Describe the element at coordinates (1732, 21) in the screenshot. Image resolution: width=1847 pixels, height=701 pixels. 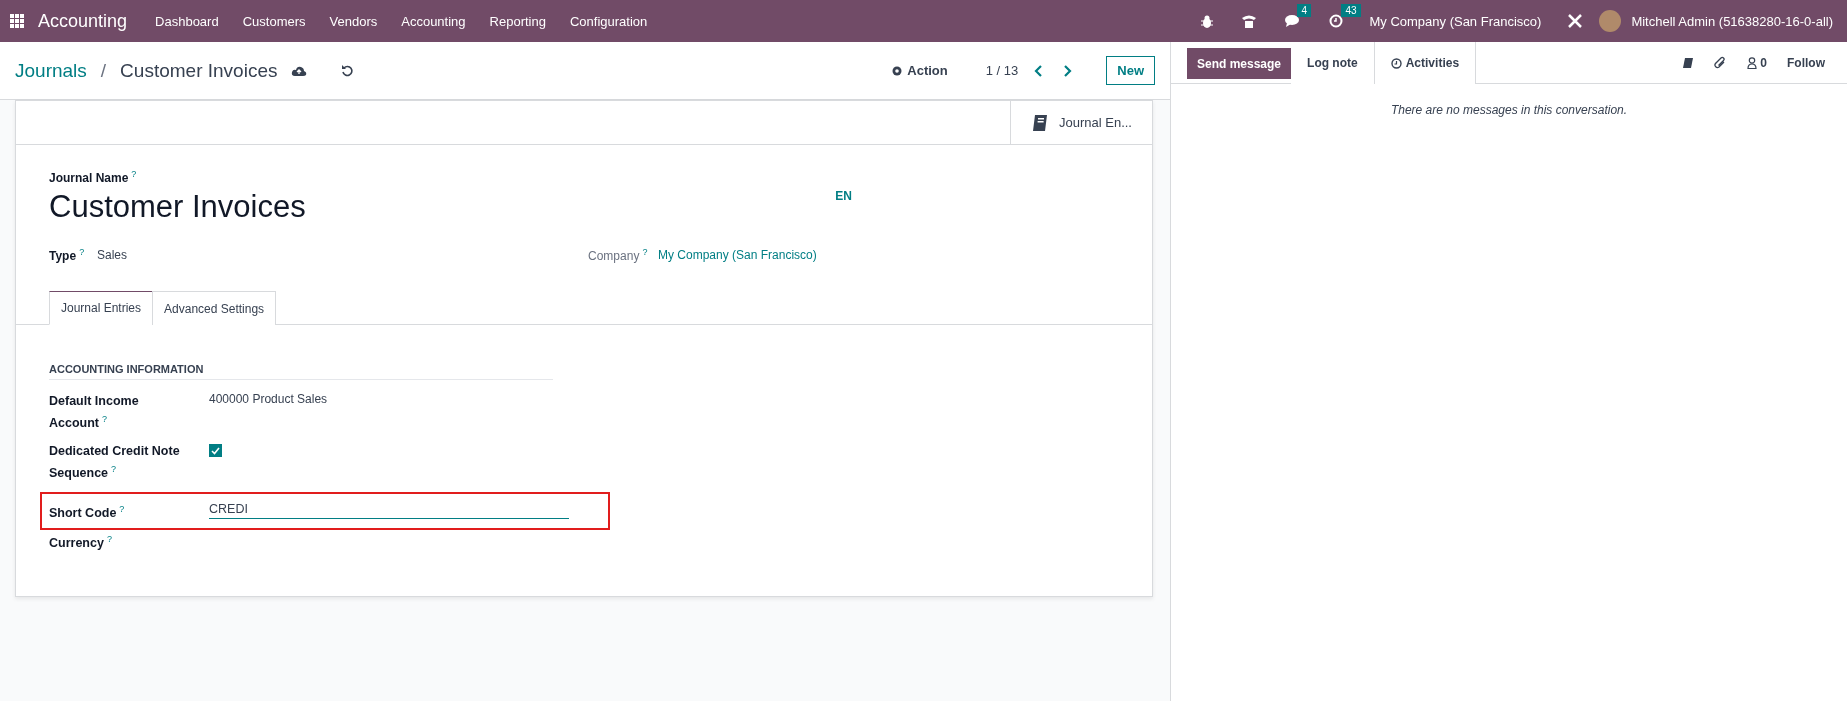
I see `user-menu: Mitchell Admin (51638280-16-0-all)` at that location.